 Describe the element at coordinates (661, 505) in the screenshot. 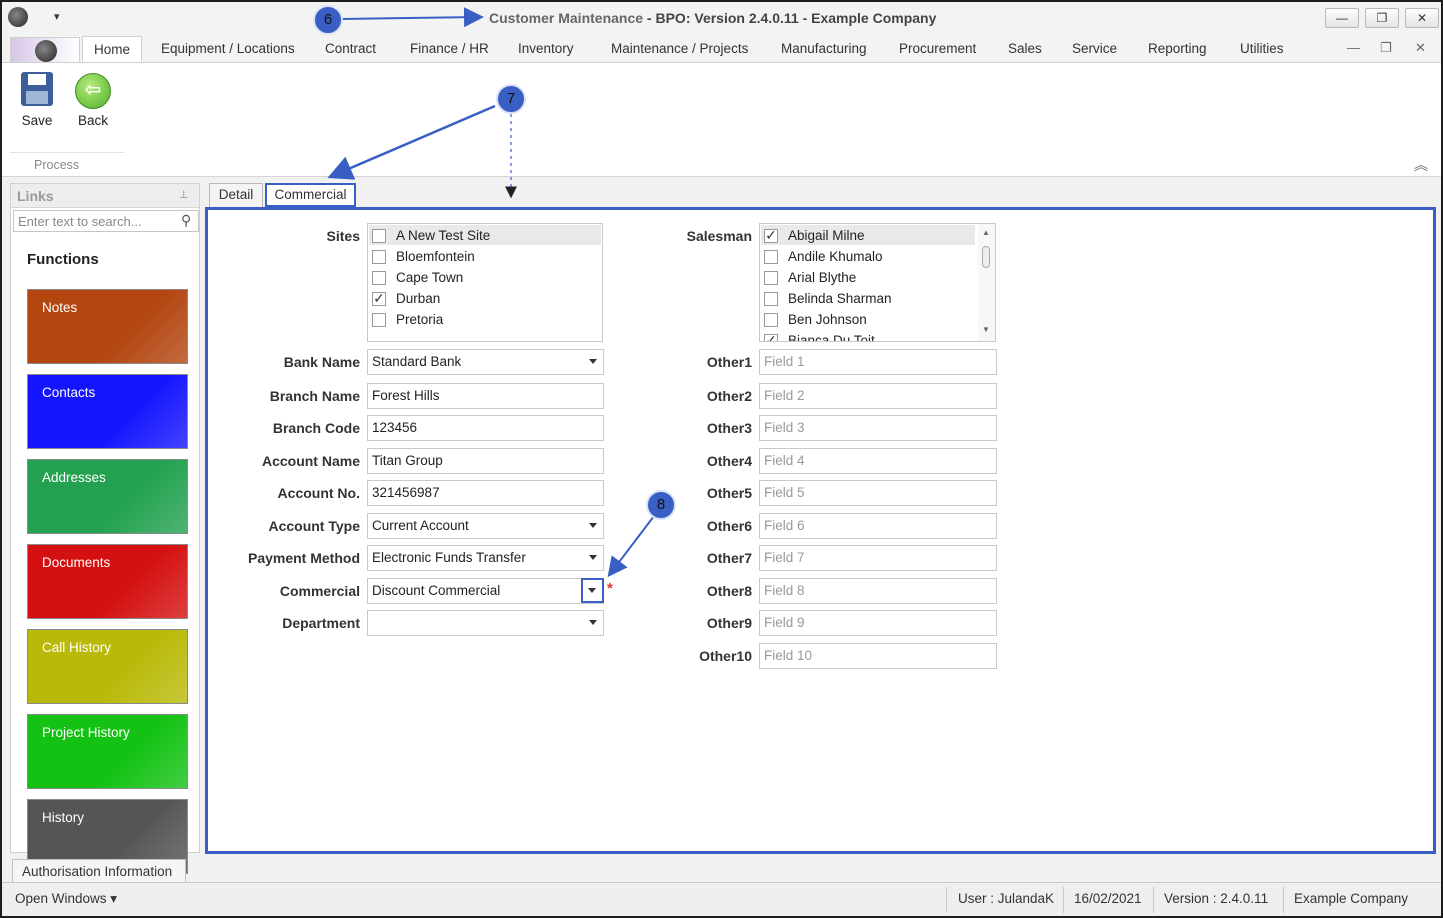

I see `callout-badge: 8` at that location.